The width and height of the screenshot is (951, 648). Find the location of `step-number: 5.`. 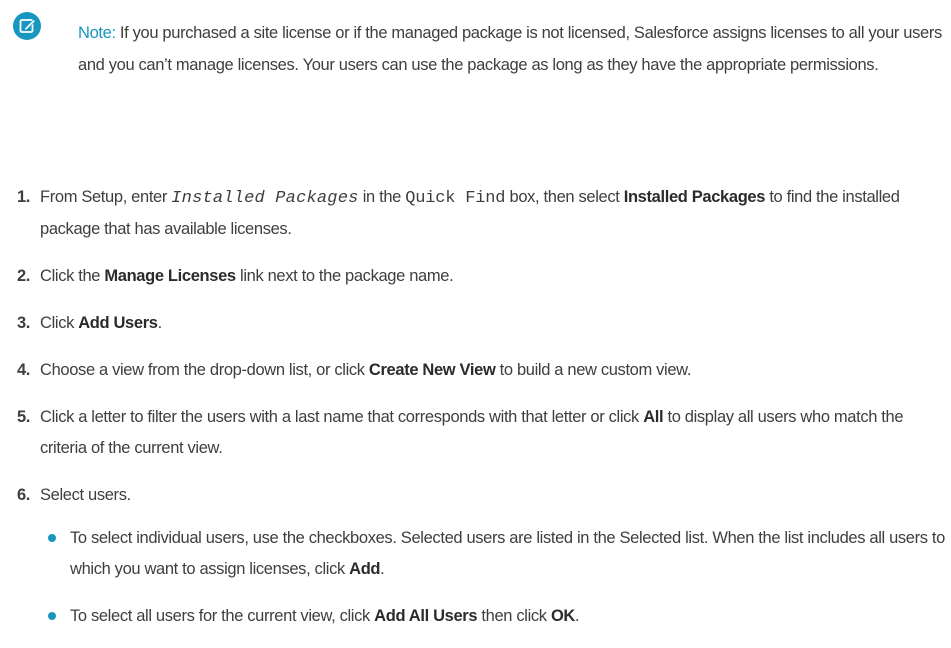

step-number: 5. is located at coordinates (23, 417).